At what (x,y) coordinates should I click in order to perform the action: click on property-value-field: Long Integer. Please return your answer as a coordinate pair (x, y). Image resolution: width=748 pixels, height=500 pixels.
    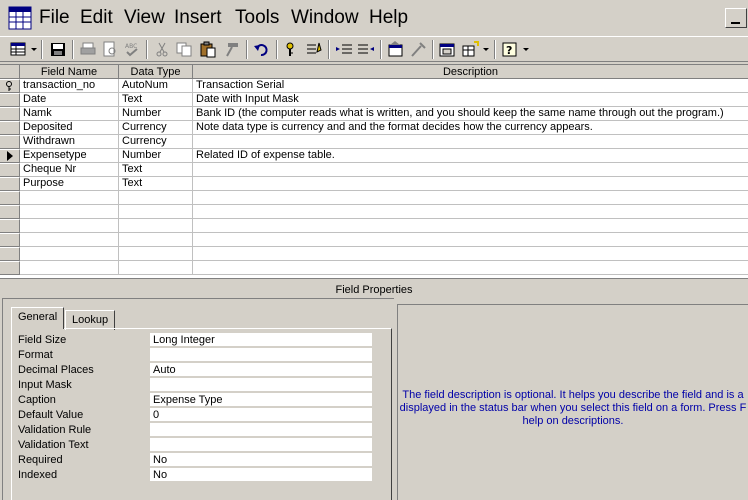
    Looking at the image, I should click on (261, 340).